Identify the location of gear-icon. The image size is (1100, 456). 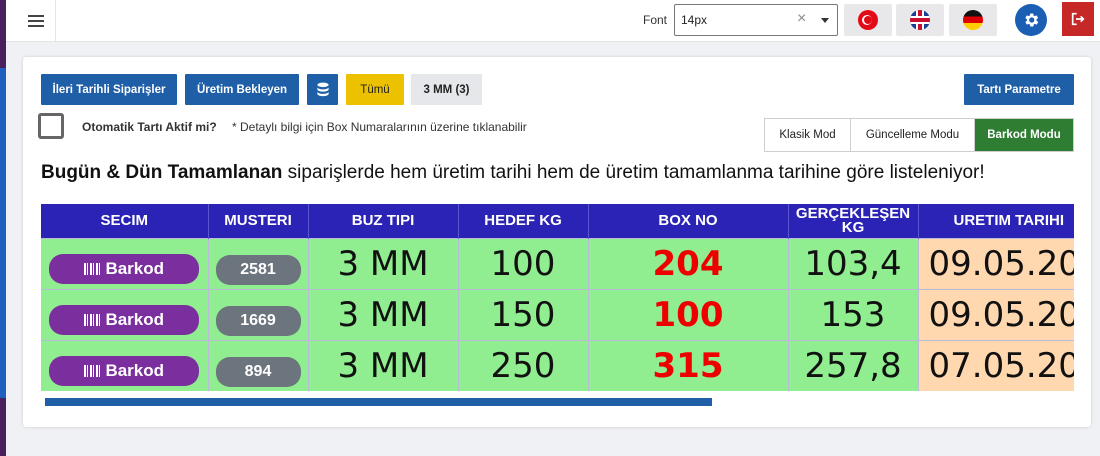
(1032, 20).